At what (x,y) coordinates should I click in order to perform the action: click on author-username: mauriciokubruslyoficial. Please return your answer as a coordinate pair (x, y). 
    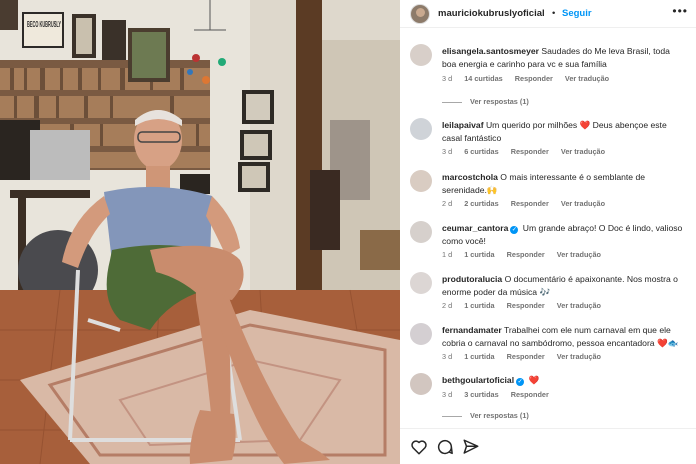
    Looking at the image, I should click on (491, 13).